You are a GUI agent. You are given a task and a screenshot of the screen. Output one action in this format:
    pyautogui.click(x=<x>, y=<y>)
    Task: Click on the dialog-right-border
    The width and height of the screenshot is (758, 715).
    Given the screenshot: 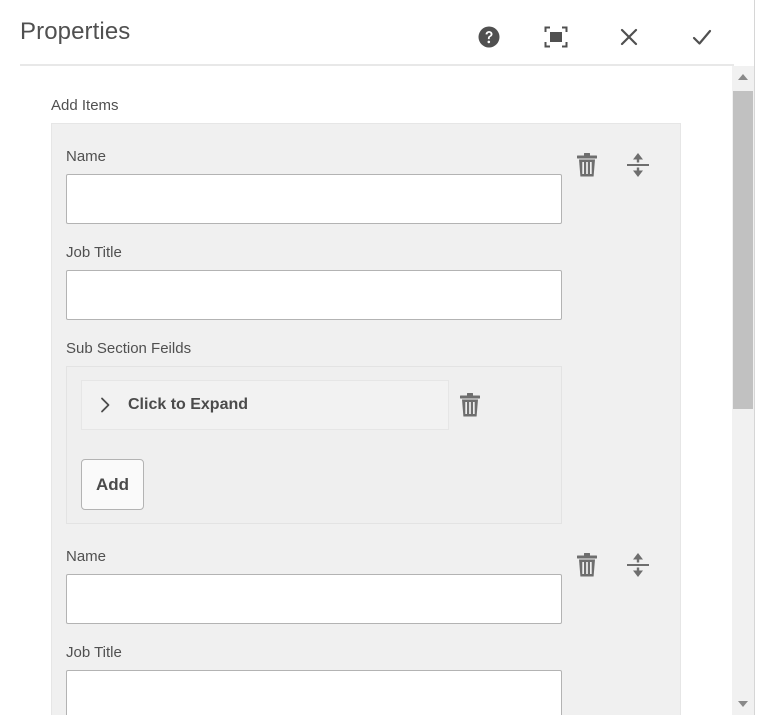 What is the action you would take?
    pyautogui.click(x=754, y=357)
    